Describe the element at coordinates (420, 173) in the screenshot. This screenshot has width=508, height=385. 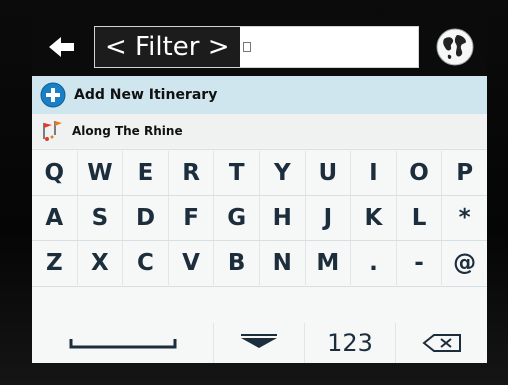
I see `key-o: O` at that location.